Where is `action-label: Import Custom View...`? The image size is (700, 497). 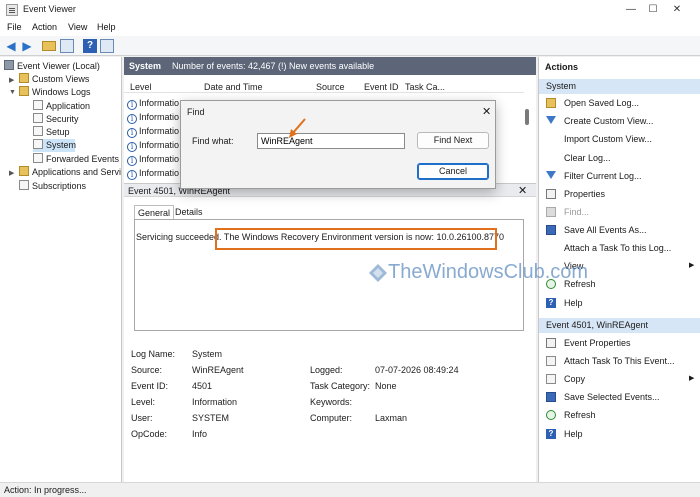 action-label: Import Custom View... is located at coordinates (608, 139).